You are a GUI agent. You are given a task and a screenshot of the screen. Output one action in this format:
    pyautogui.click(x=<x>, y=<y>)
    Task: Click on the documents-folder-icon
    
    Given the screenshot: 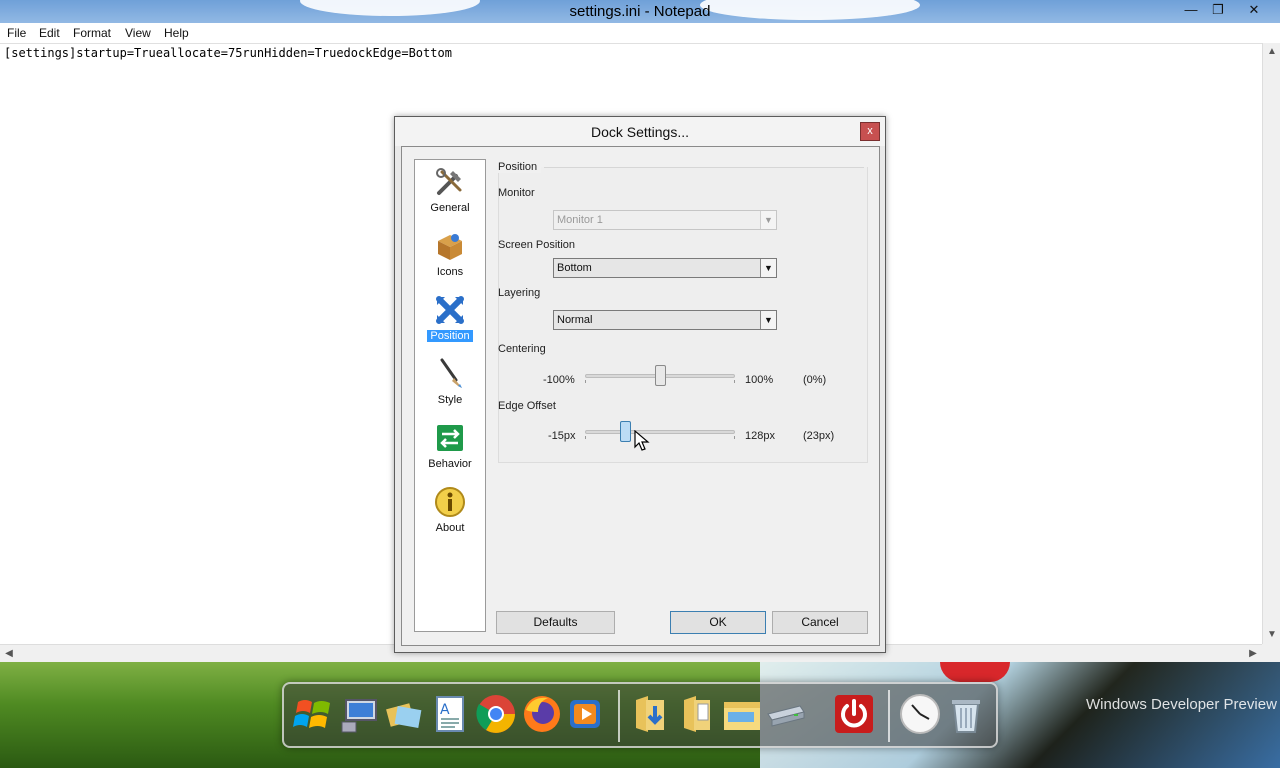 What is the action you would take?
    pyautogui.click(x=698, y=714)
    